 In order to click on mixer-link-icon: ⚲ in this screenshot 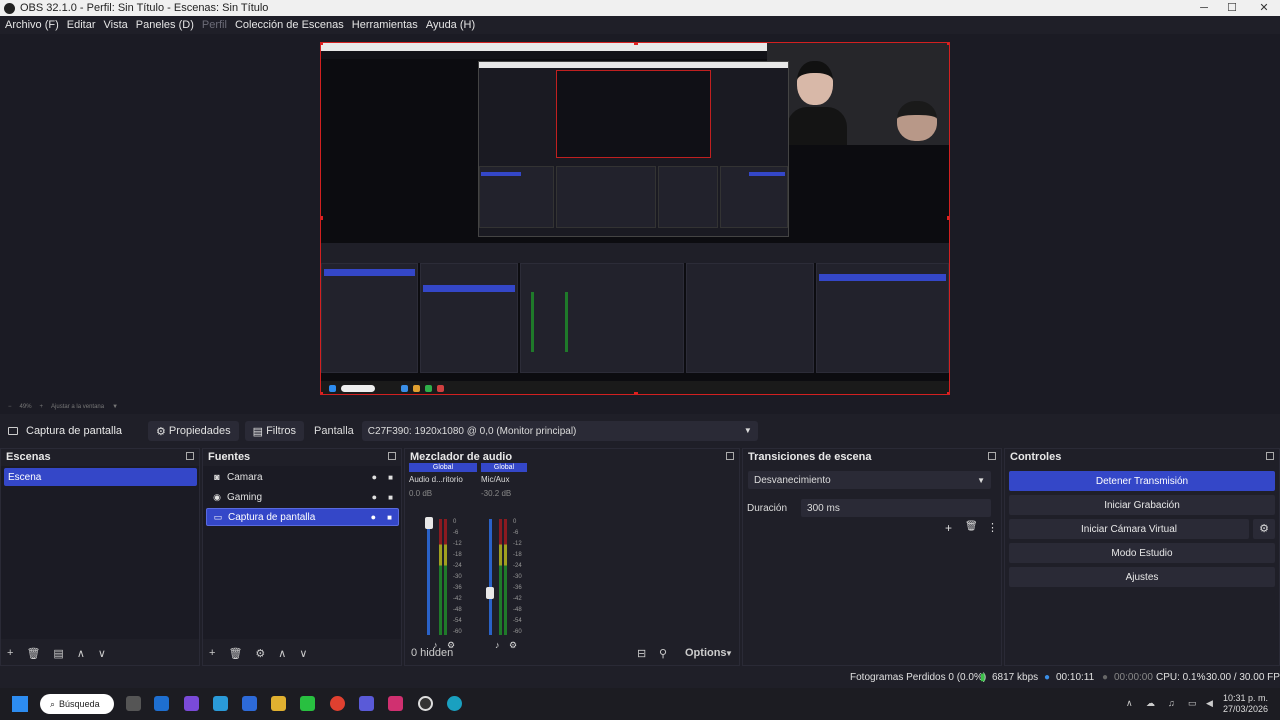, I will do `click(663, 653)`.